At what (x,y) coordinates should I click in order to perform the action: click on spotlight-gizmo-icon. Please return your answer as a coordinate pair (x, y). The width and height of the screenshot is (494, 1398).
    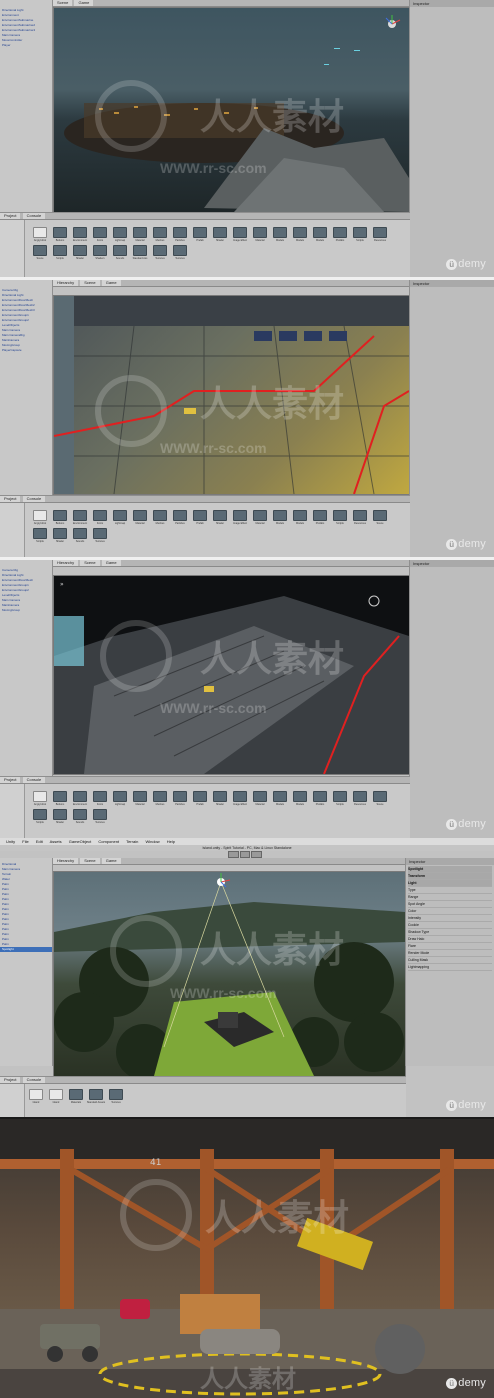
    Looking at the image, I should click on (224, 880).